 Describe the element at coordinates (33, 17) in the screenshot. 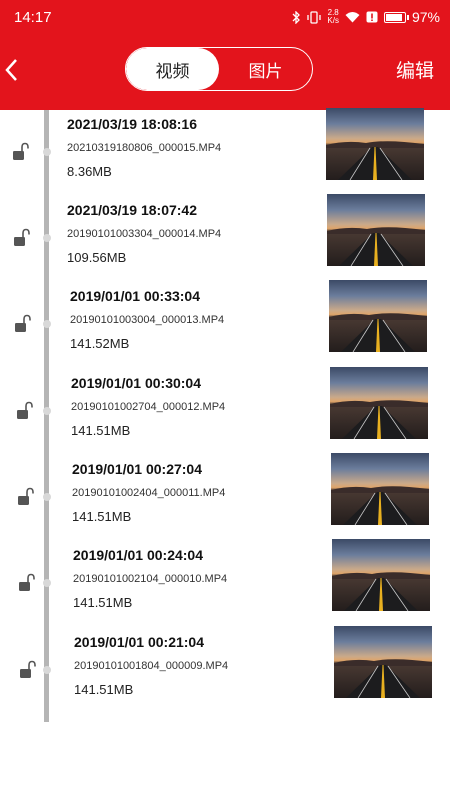

I see `status-time: 14:17` at that location.